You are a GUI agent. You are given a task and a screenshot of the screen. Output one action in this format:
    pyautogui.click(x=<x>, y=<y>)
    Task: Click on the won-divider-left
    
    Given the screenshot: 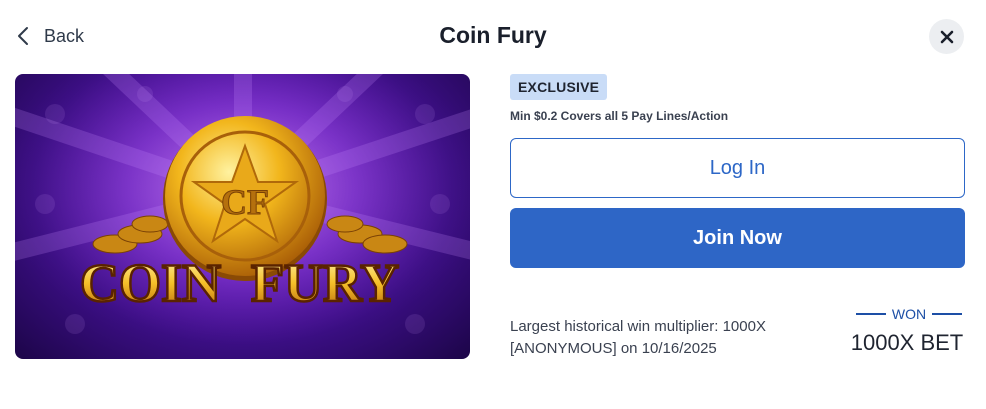 What is the action you would take?
    pyautogui.click(x=871, y=314)
    